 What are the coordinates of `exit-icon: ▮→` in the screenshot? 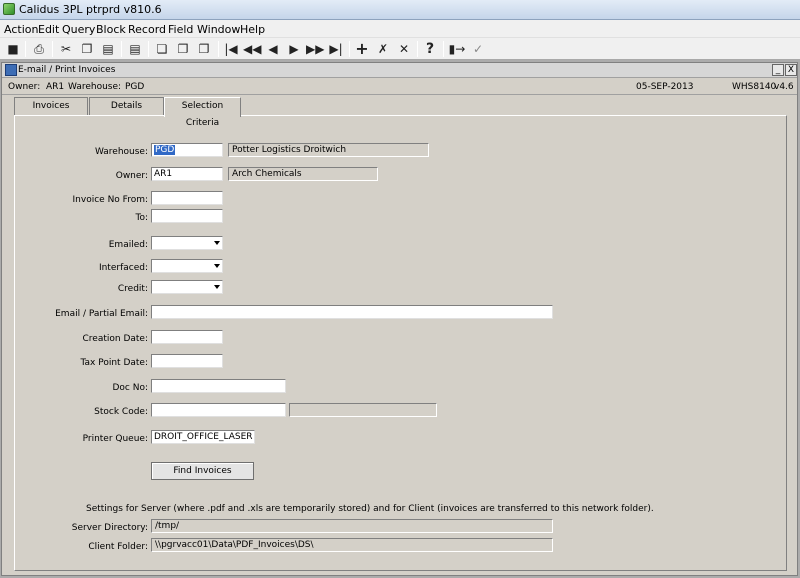 It's located at (457, 49).